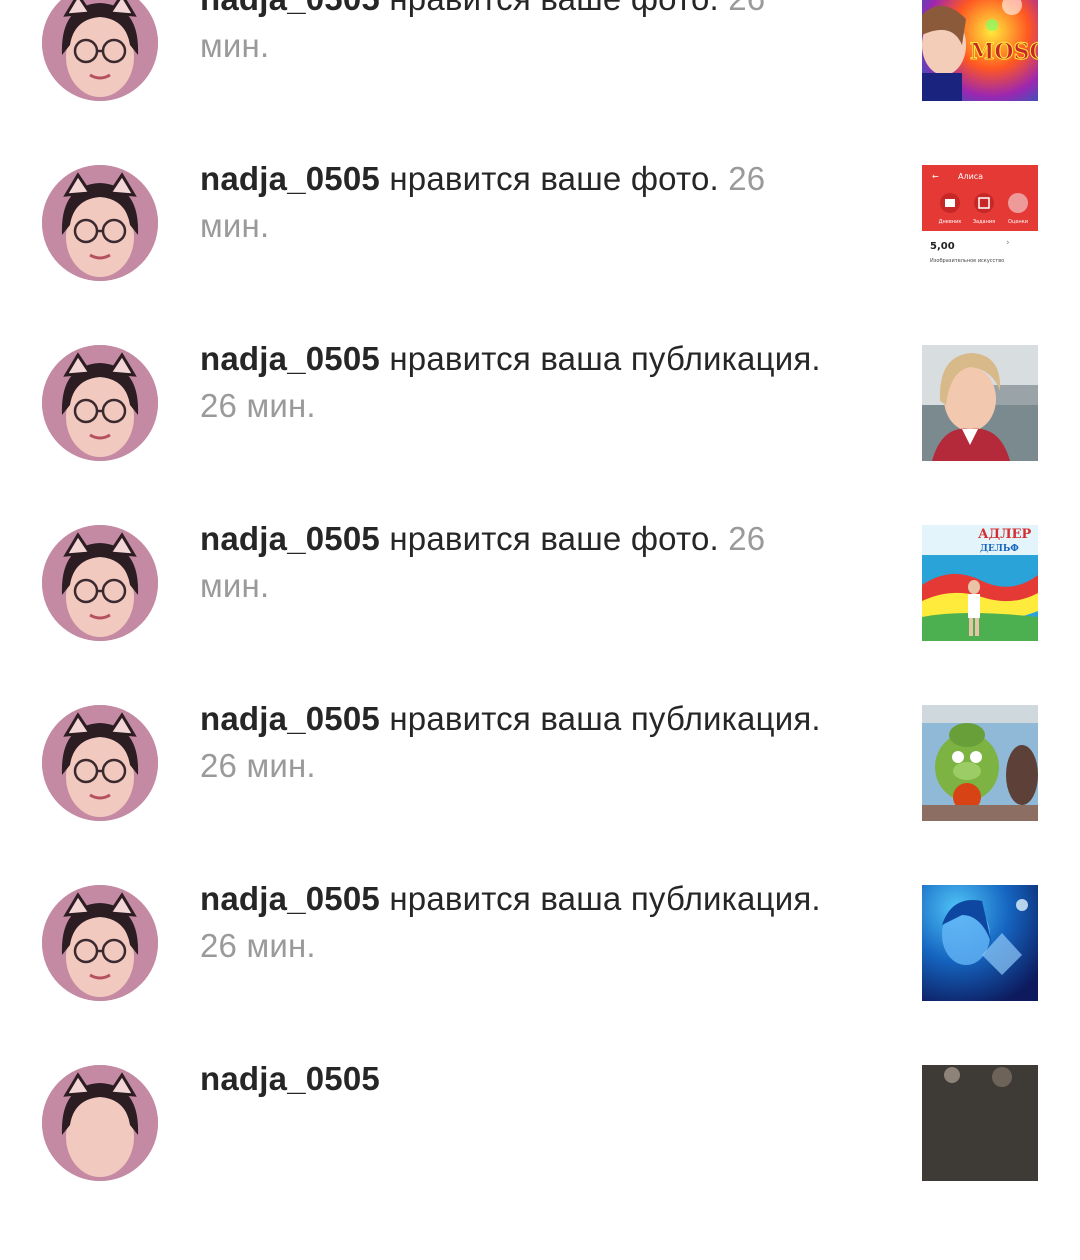 Image resolution: width=1080 pixels, height=1260 pixels. I want to click on post-thumbnail: MOSC, so click(980, 50).